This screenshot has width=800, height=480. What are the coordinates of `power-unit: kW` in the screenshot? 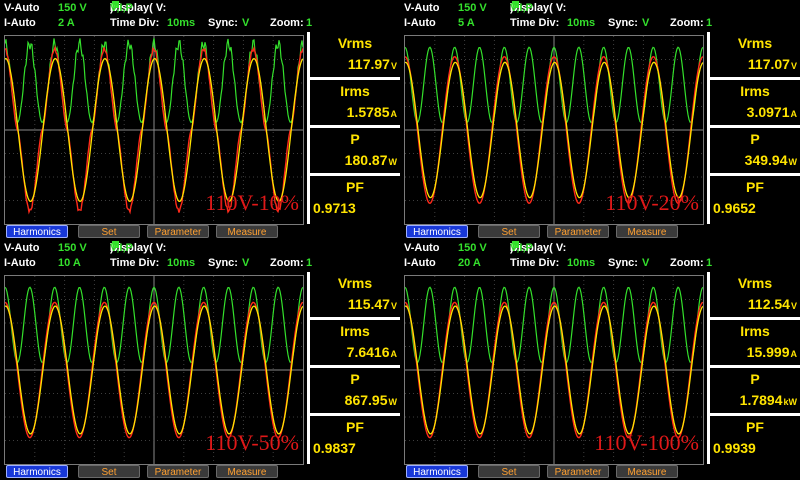 It's located at (790, 402).